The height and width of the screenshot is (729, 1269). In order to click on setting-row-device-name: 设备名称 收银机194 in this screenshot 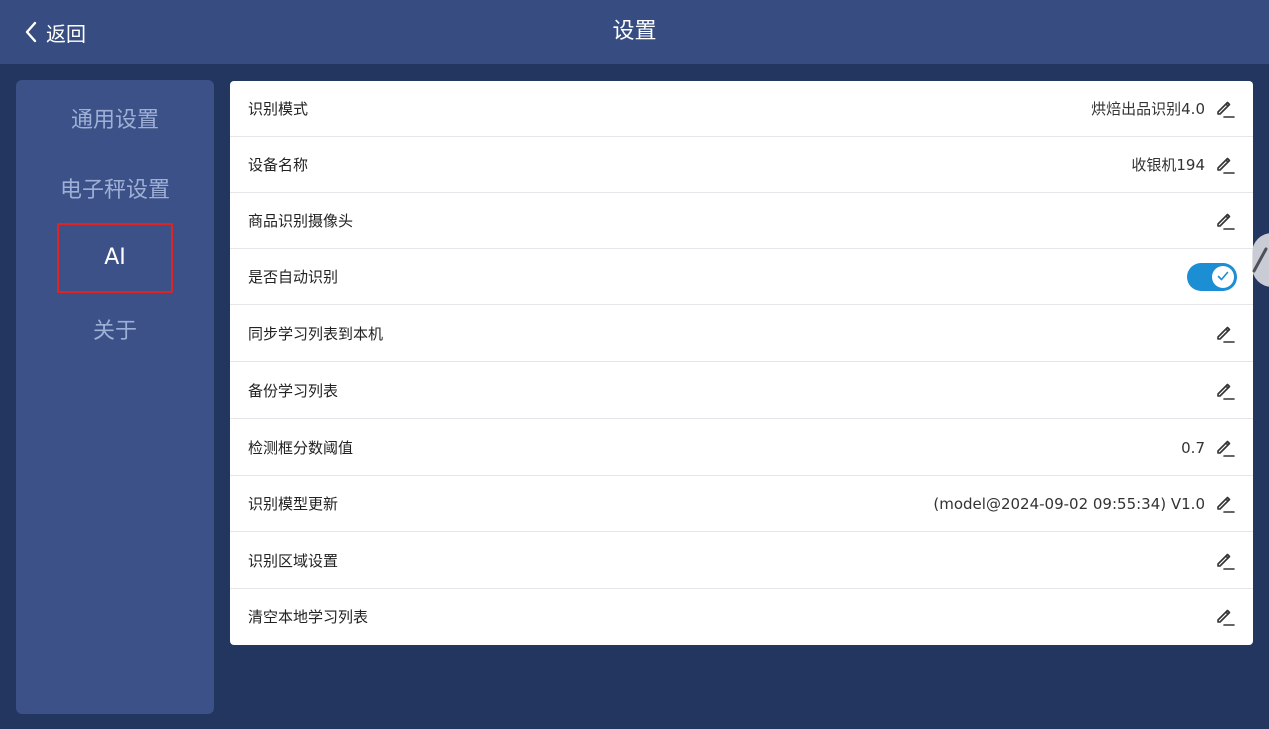, I will do `click(741, 165)`.